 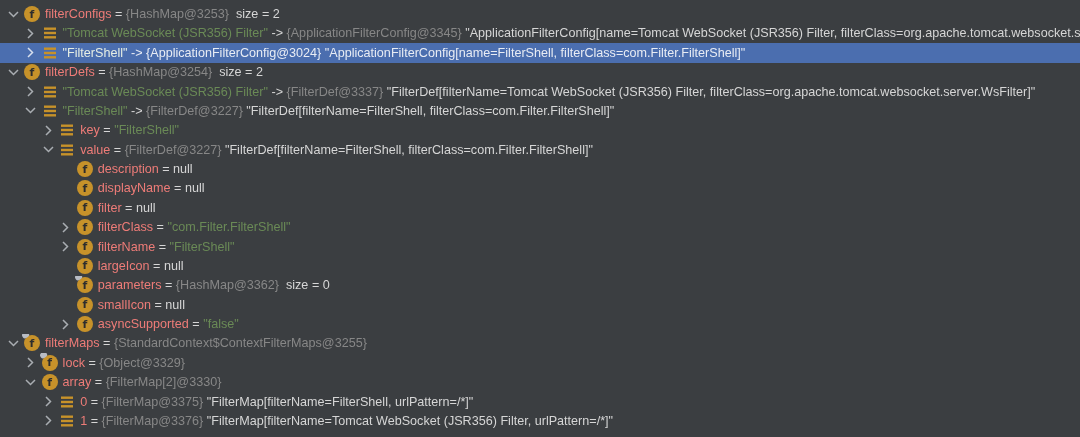 What do you see at coordinates (404, 52) in the screenshot?
I see `variable-text: "FilterShell" -> {ApplicationFilterConfig@3024} "ApplicationFilterConfig[name=FilterShell, filterClass=com.Filter.FilterShell]"` at bounding box center [404, 52].